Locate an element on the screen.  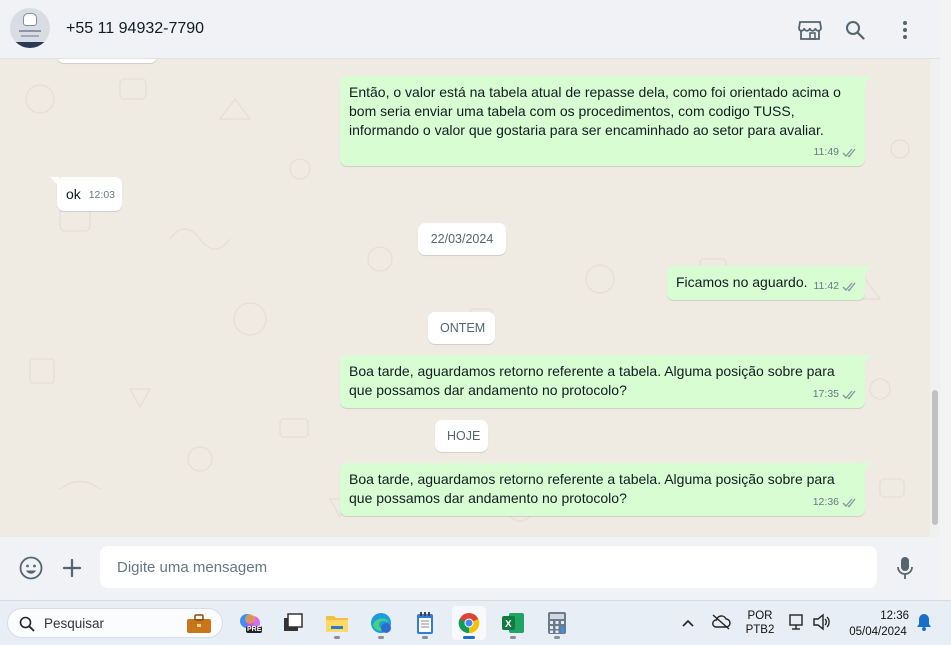
microphone-icon is located at coordinates (905, 568).